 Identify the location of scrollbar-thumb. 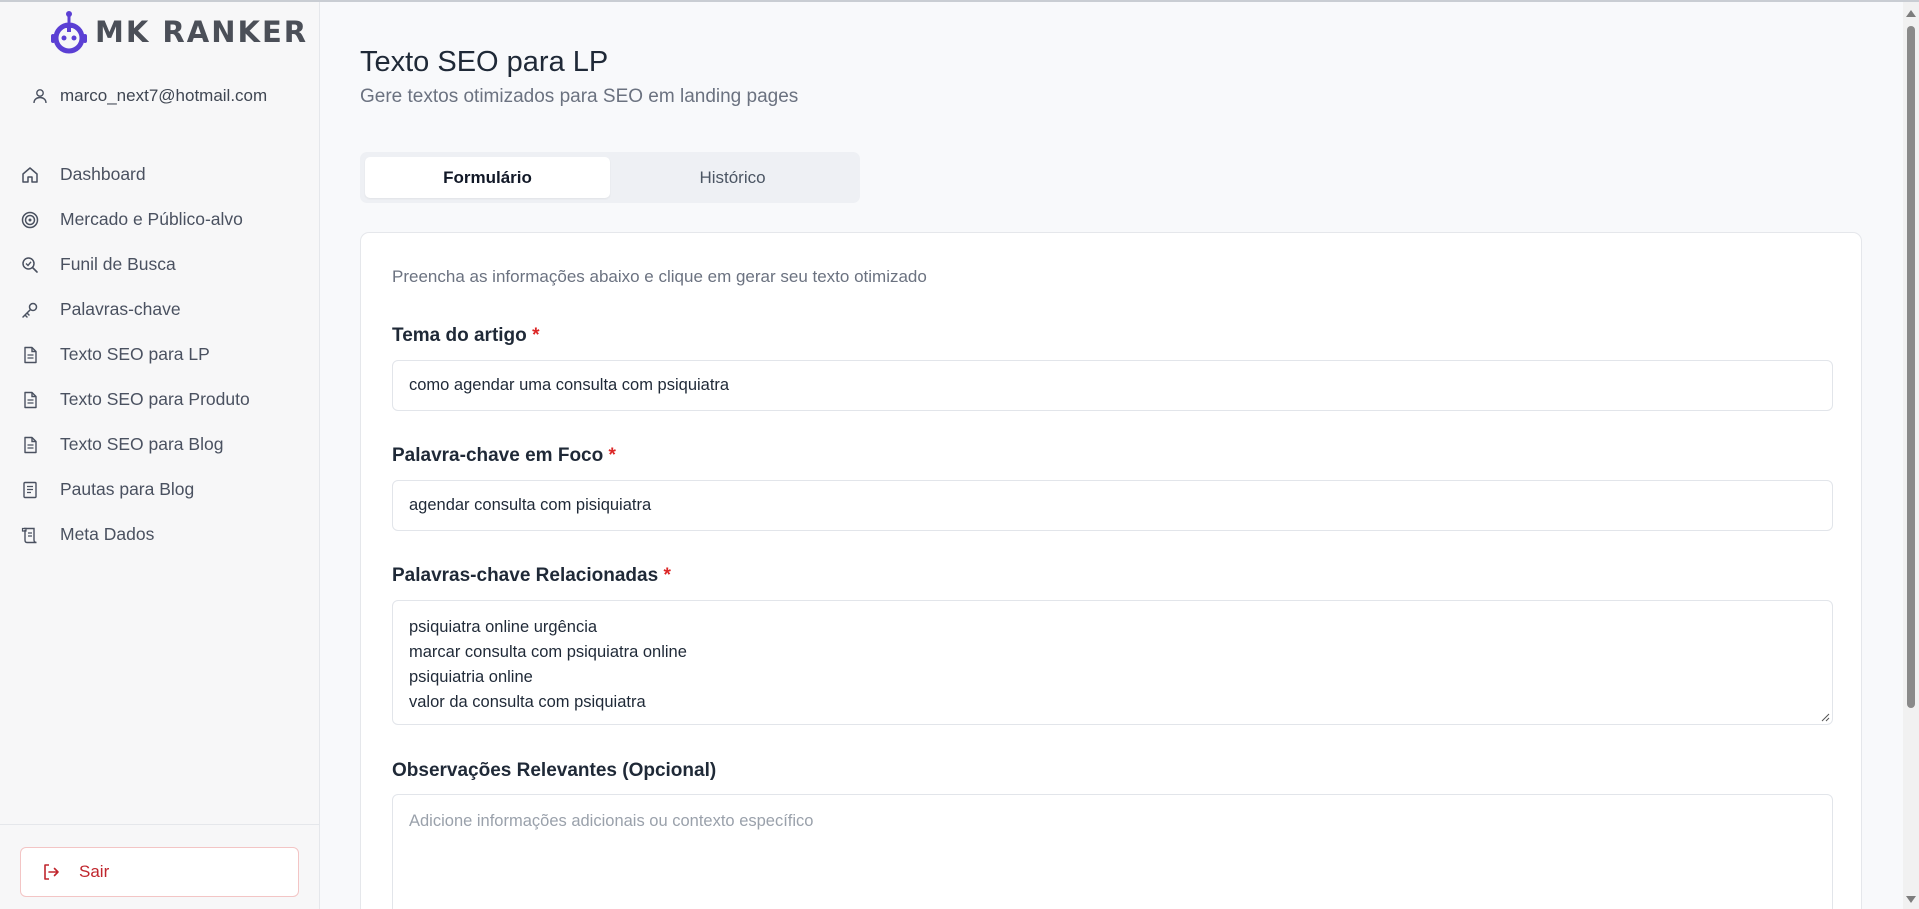
(1911, 367).